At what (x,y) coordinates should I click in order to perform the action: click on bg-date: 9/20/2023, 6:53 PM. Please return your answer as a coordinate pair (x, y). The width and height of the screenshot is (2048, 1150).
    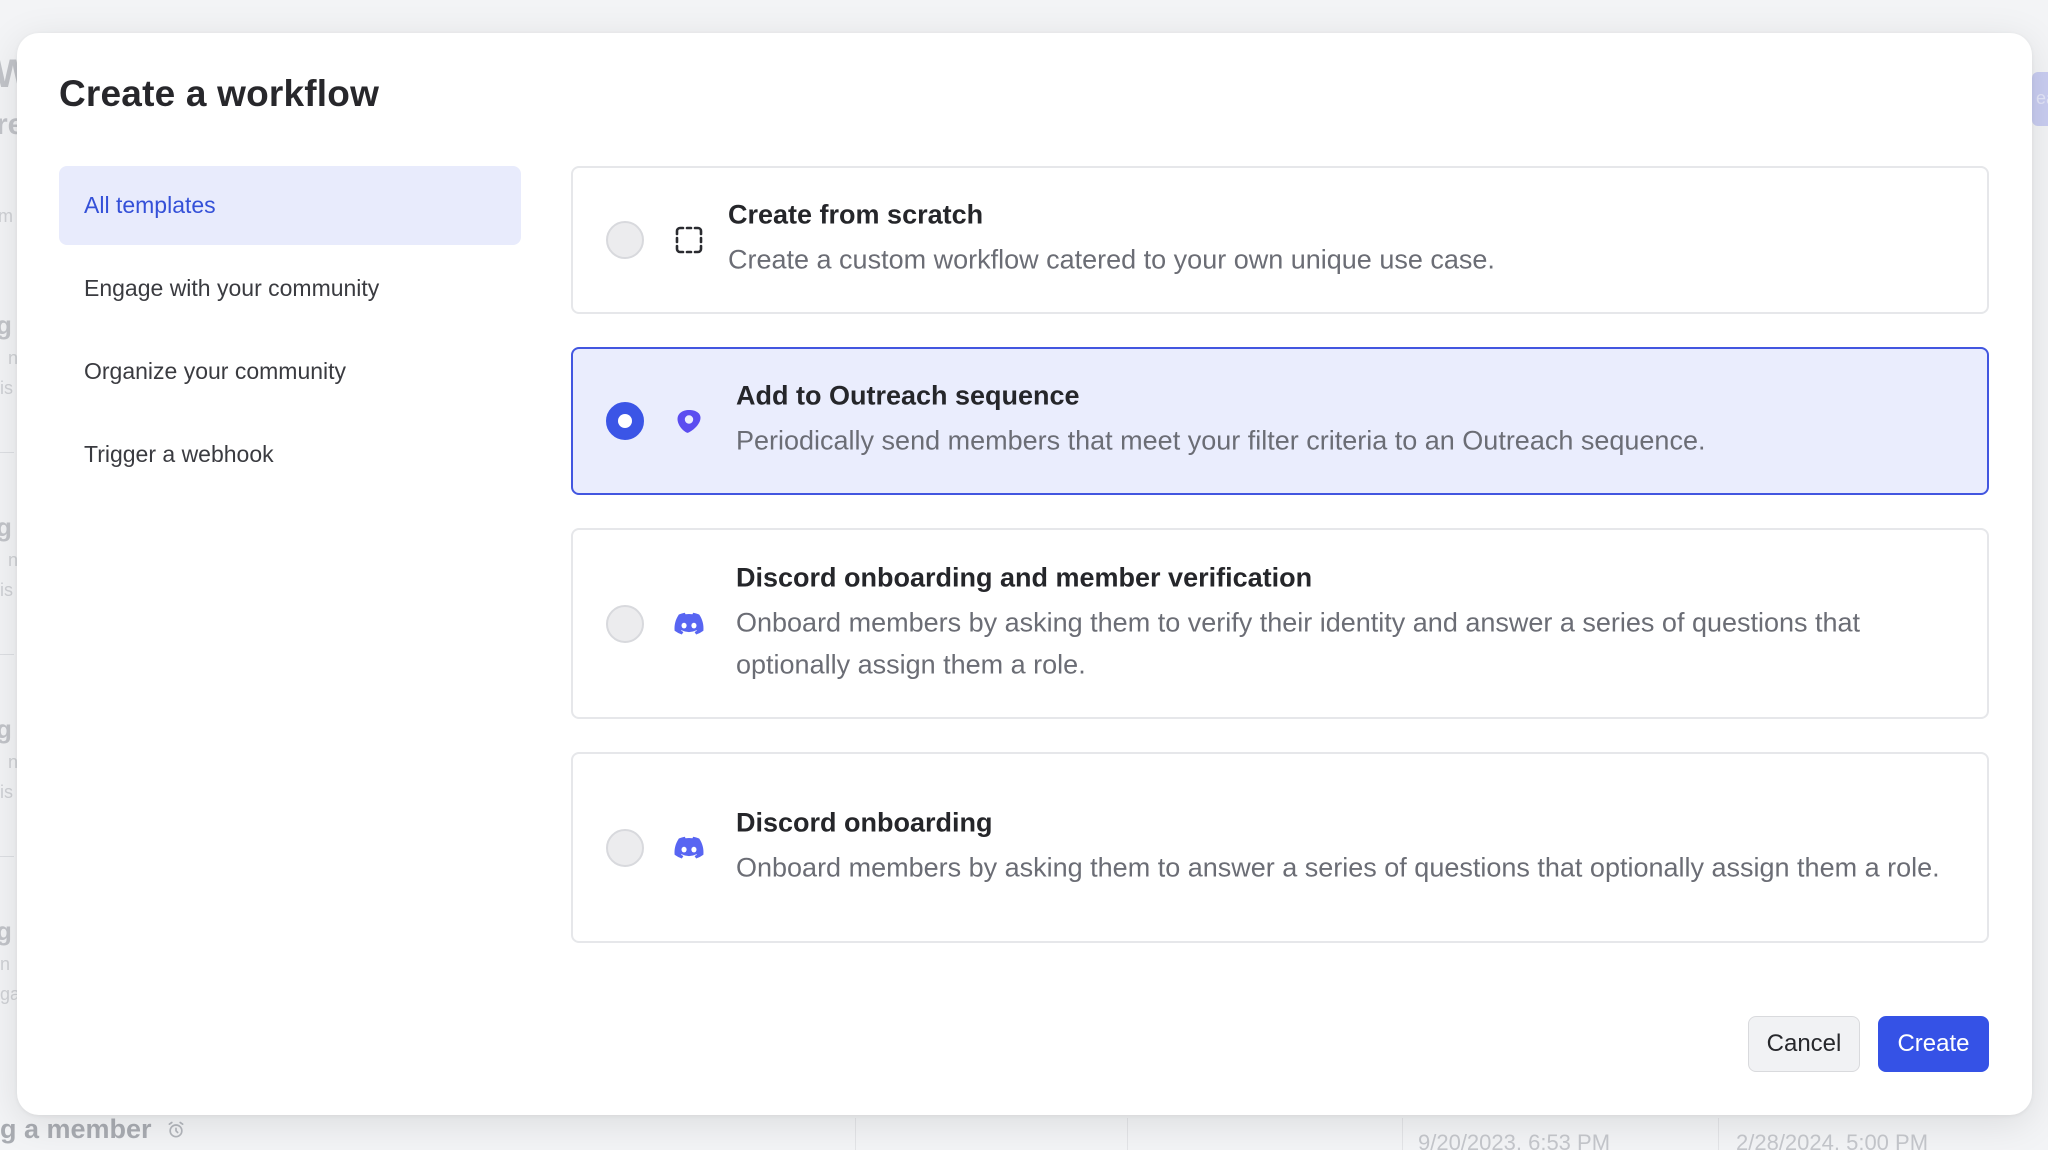
    Looking at the image, I should click on (1514, 1140).